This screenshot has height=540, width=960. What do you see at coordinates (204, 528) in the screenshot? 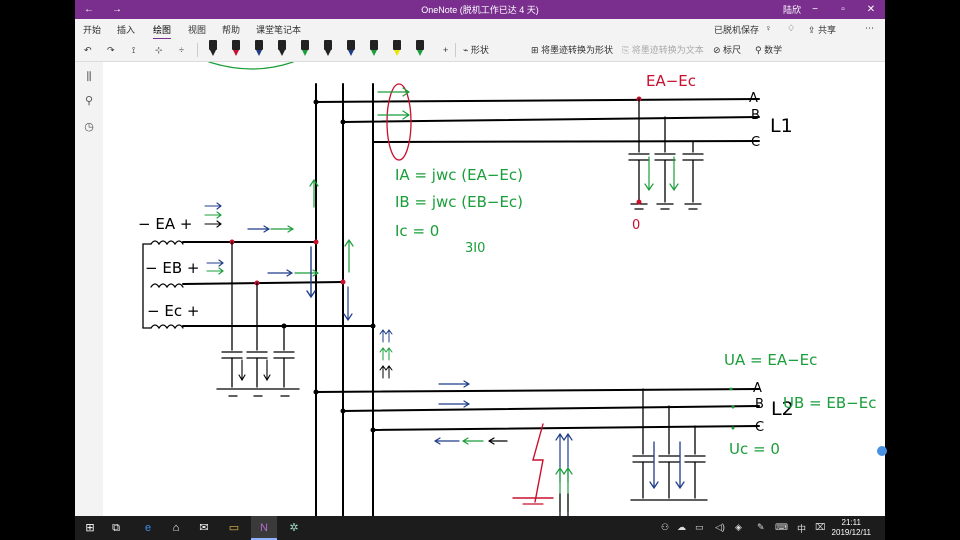
I see `mail-icon: ✉` at bounding box center [204, 528].